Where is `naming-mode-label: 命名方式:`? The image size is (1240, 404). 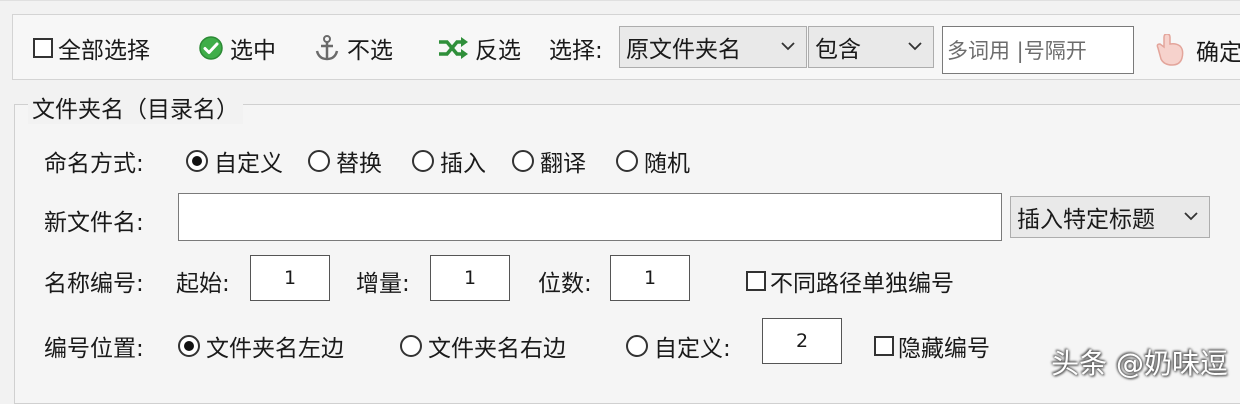 naming-mode-label: 命名方式: is located at coordinates (94, 164).